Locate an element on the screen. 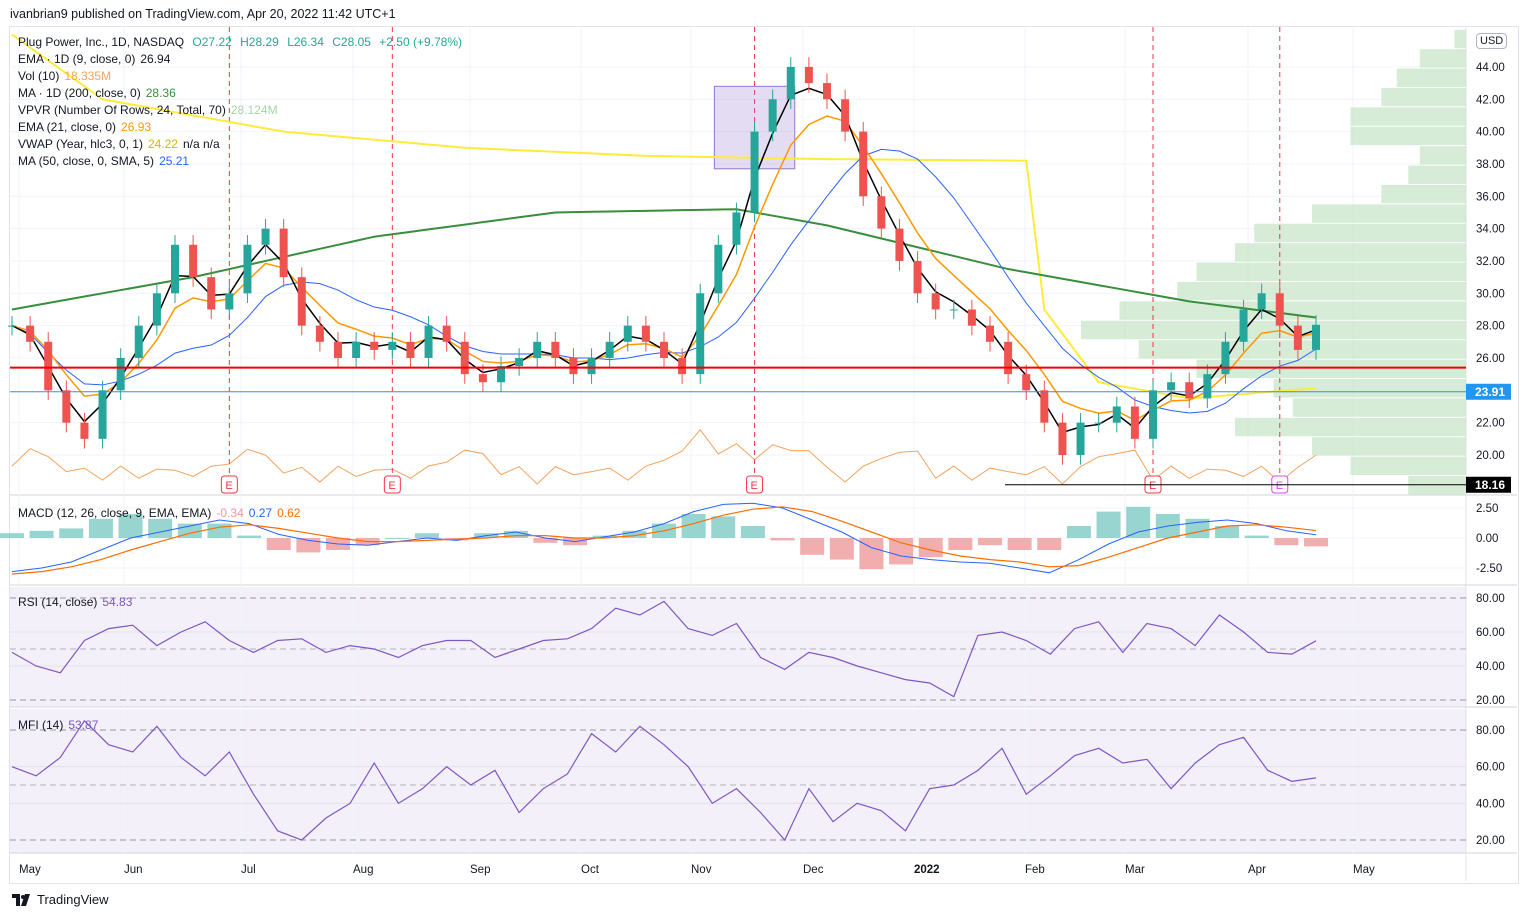 Image resolution: width=1526 pixels, height=918 pixels. legend-ema21: EMA (21, close, 0) 26.93 is located at coordinates (87, 127).